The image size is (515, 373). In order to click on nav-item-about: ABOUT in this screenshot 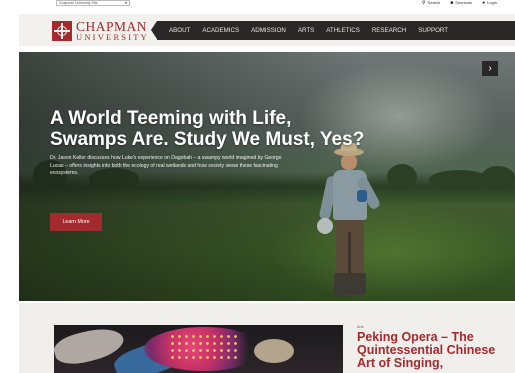, I will do `click(176, 30)`.